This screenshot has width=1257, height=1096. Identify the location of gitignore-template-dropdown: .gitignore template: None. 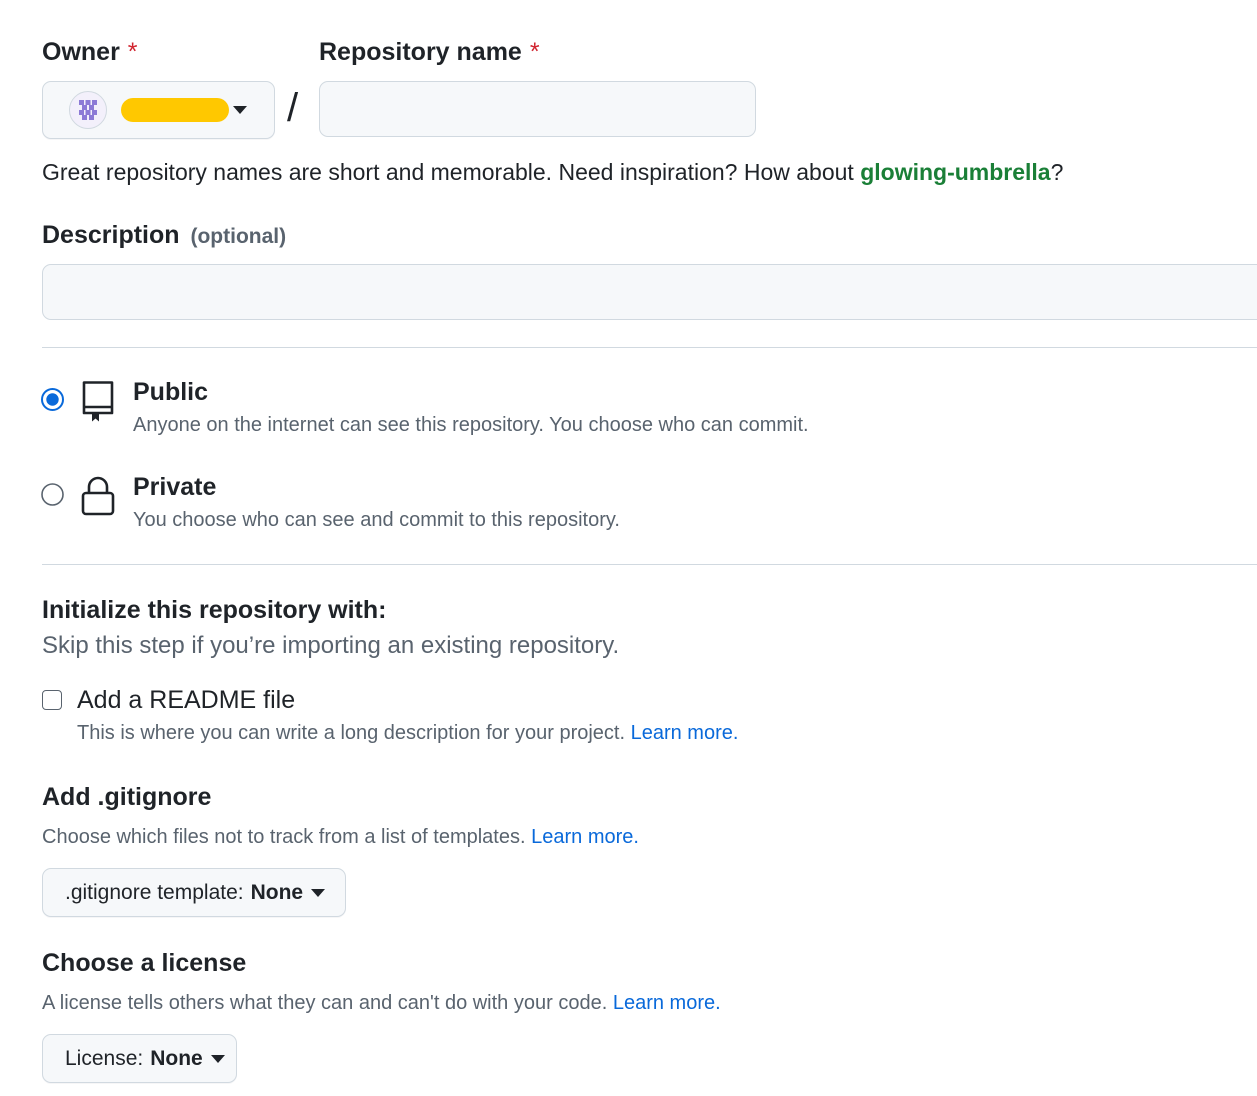
(194, 892).